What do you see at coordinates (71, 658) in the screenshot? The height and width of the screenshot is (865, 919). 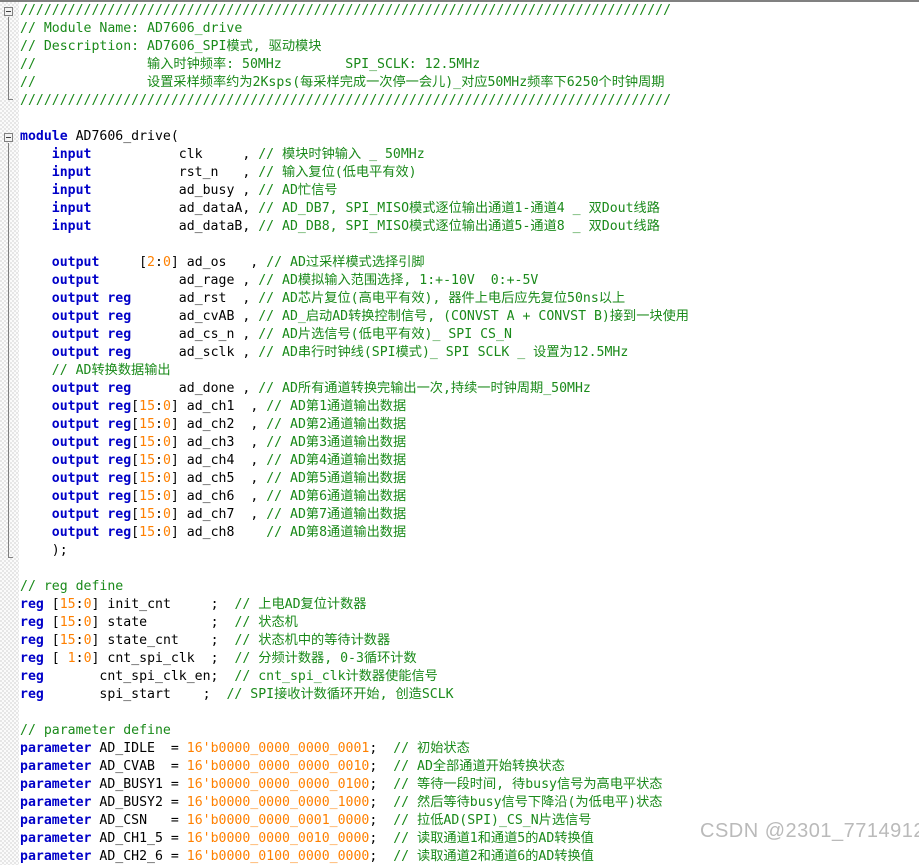 I see `token-num: 1` at bounding box center [71, 658].